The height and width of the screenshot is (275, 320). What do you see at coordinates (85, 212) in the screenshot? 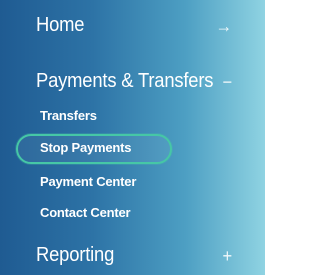
I see `subnav-item-contact-center-label: Contact Center` at bounding box center [85, 212].